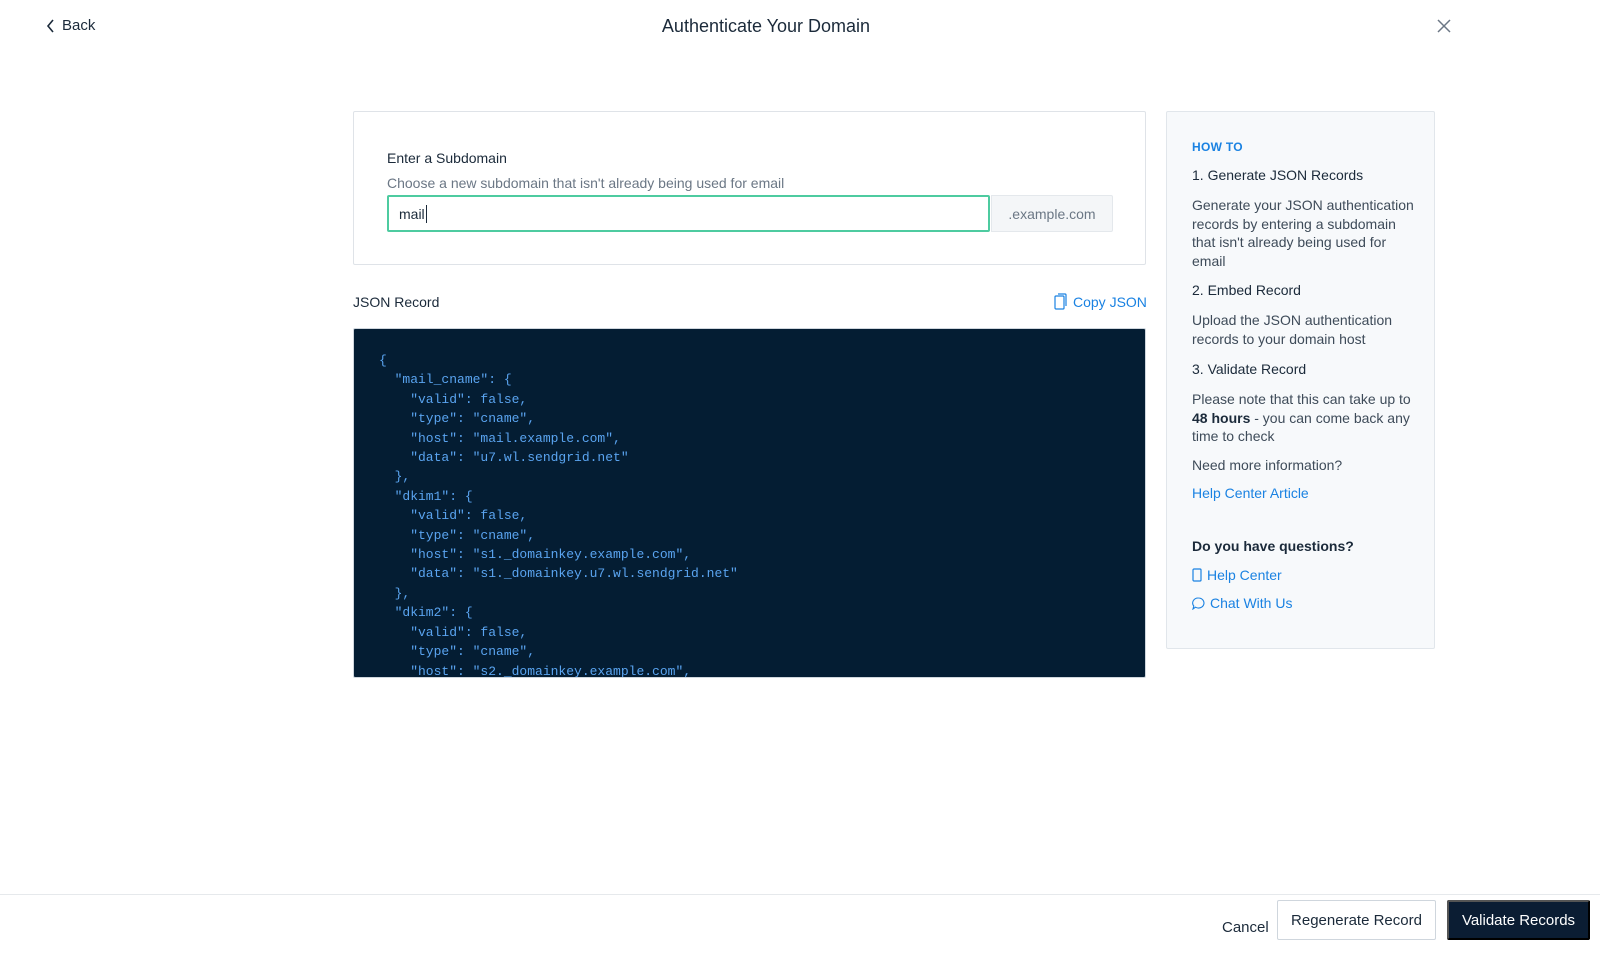  What do you see at coordinates (412, 213) in the screenshot?
I see `subdomain-input-value: mail` at bounding box center [412, 213].